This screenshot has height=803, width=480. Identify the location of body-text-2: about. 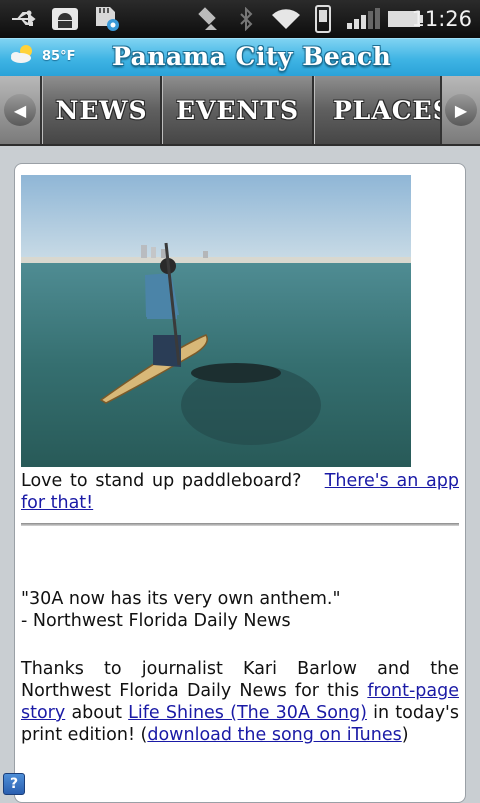
(96, 713).